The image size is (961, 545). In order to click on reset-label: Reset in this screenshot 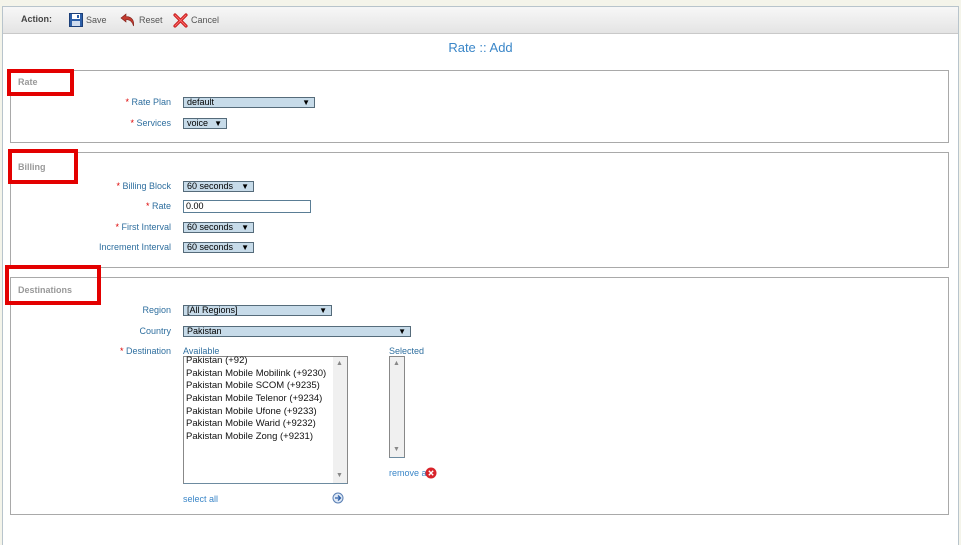, I will do `click(151, 20)`.